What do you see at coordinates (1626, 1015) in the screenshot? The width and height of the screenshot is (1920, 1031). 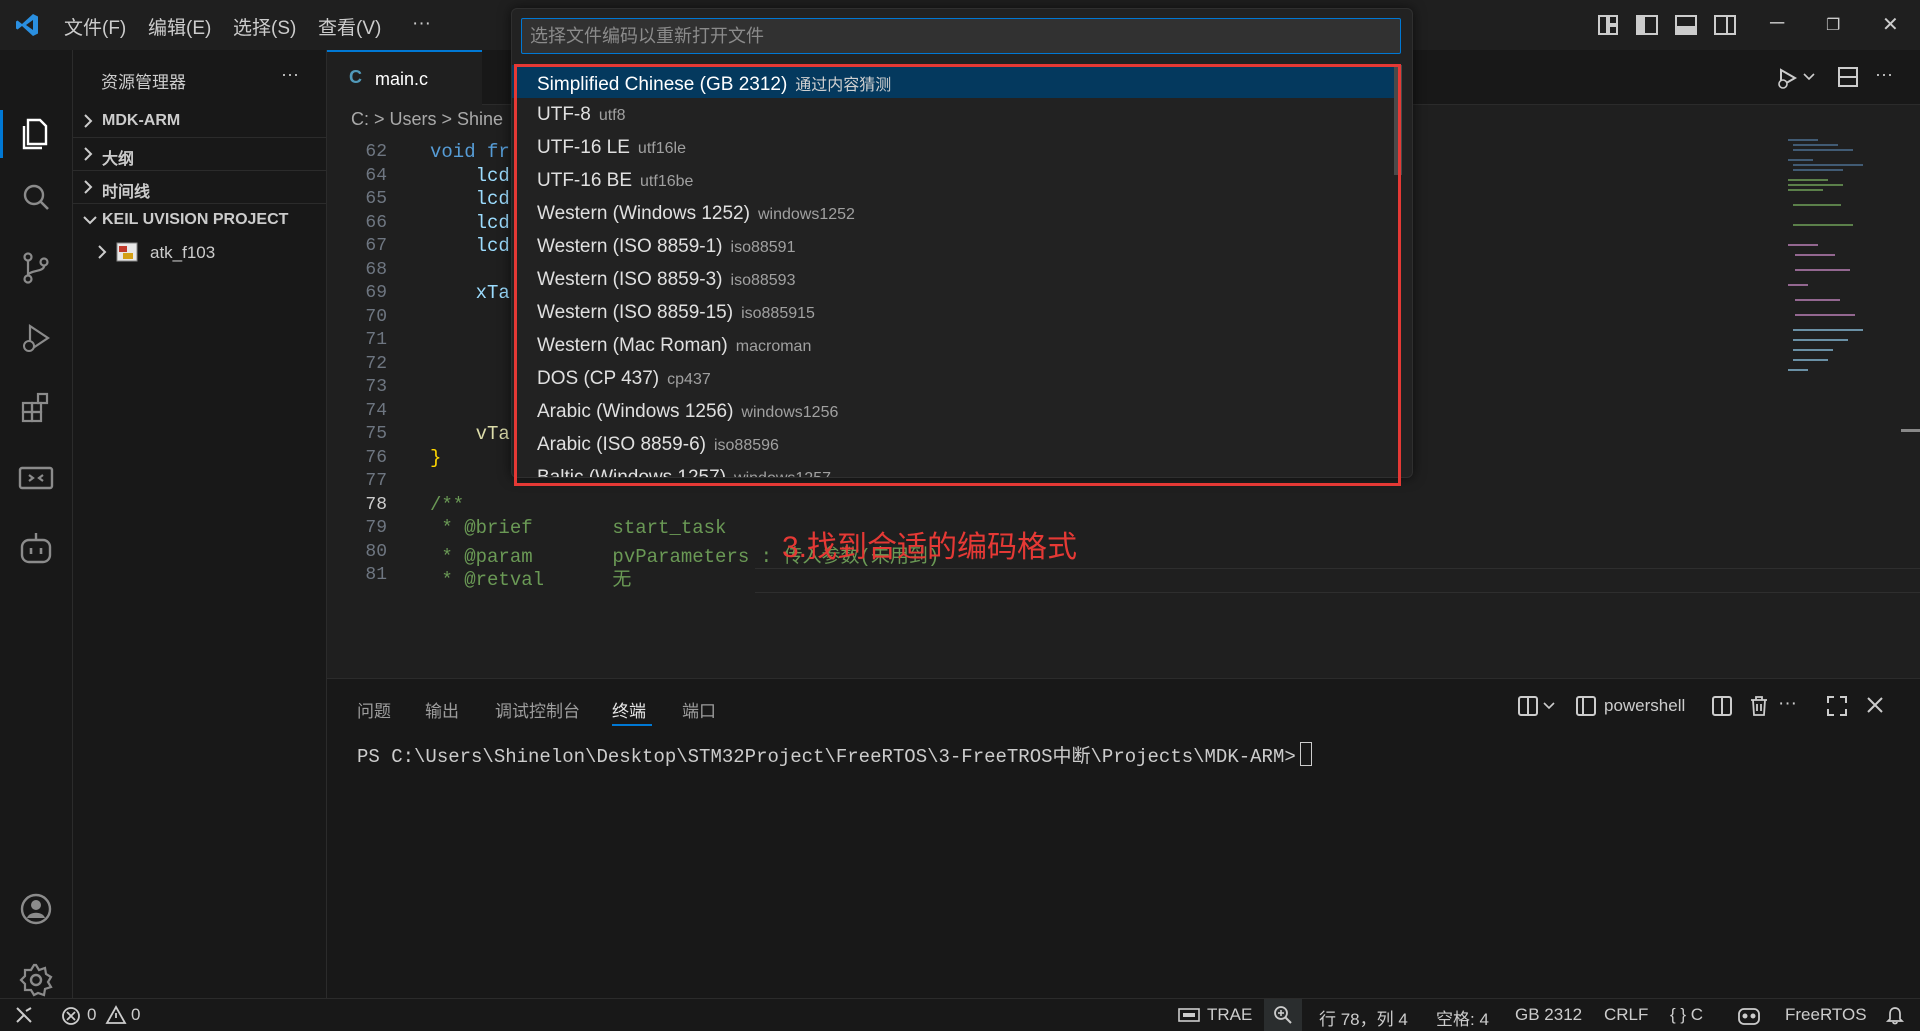 I see `end-of-line: CRLF` at bounding box center [1626, 1015].